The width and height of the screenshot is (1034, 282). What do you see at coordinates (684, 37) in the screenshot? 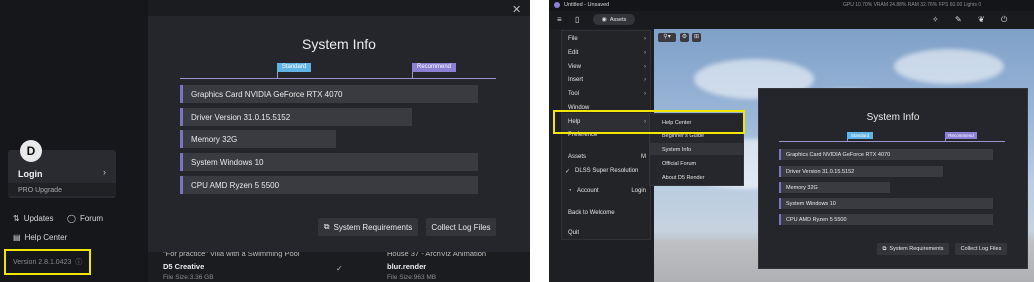
I see `viewport-settings-icon: ⚙` at bounding box center [684, 37].